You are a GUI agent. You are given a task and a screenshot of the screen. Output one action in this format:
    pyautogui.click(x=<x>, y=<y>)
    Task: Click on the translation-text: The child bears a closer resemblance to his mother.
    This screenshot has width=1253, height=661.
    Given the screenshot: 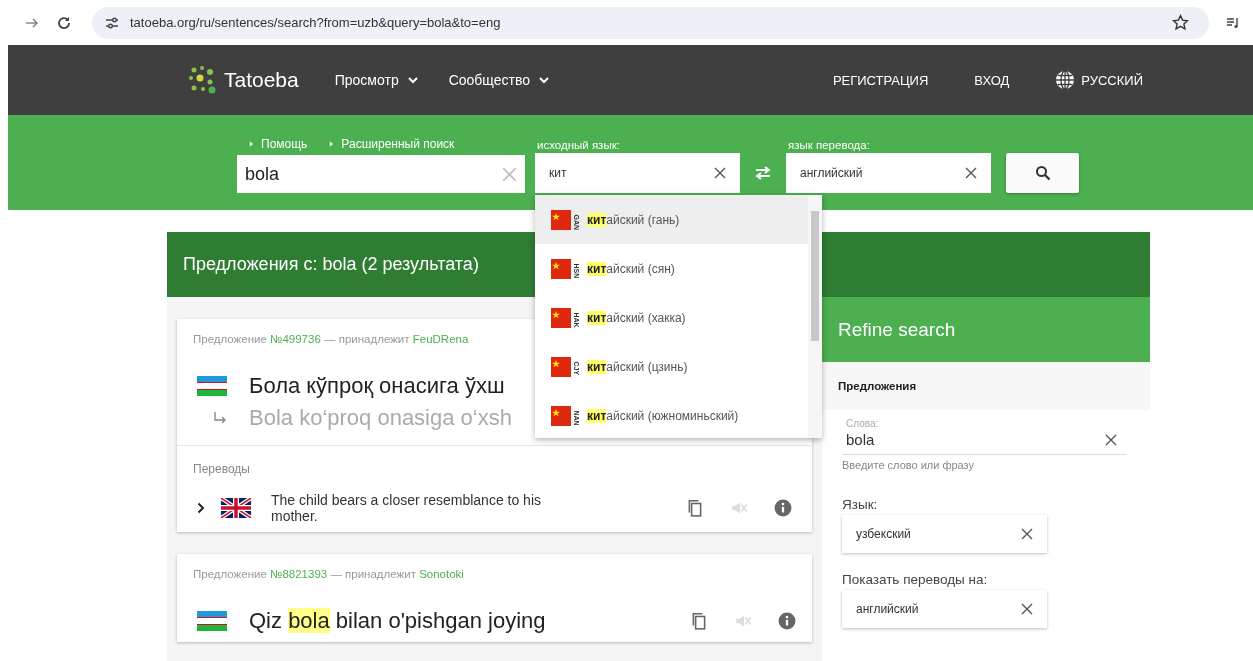 What is the action you would take?
    pyautogui.click(x=407, y=508)
    